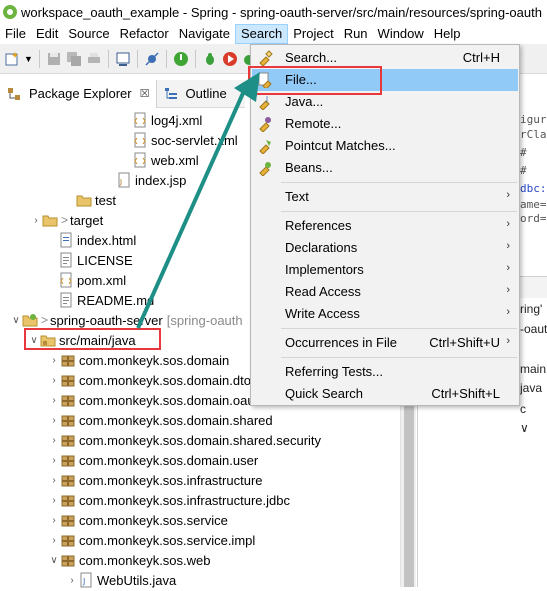 The image size is (547, 591). I want to click on debug-icon, so click(210, 59).